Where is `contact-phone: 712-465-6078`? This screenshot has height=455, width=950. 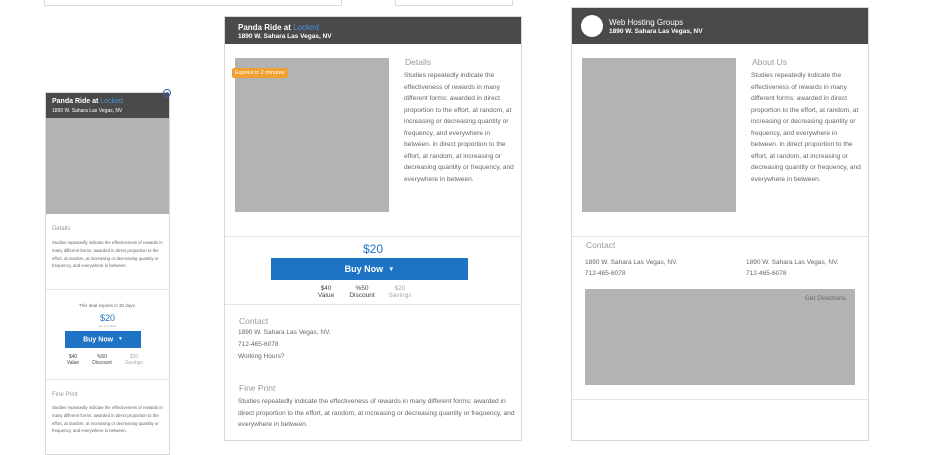 contact-phone: 712-465-6078 is located at coordinates (258, 344).